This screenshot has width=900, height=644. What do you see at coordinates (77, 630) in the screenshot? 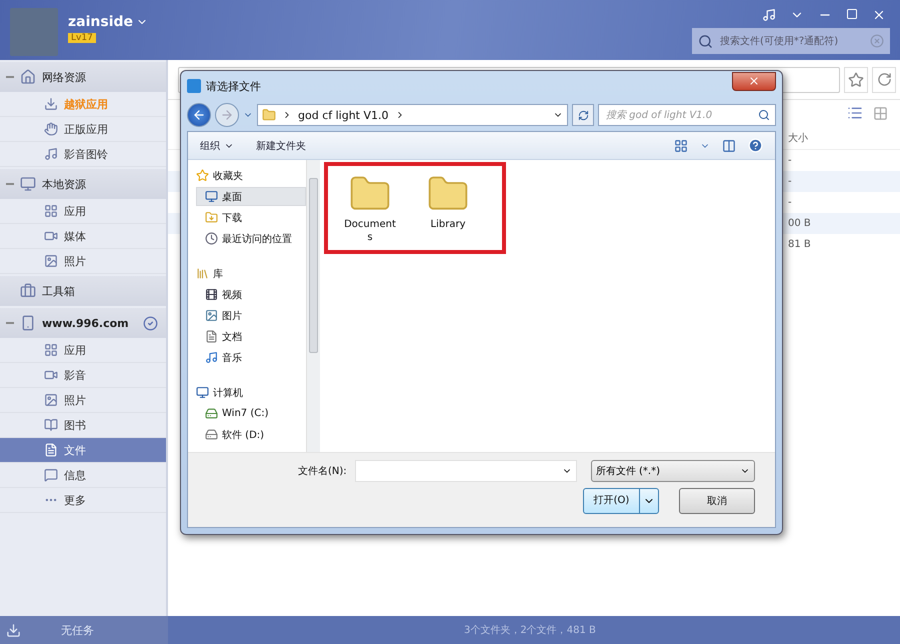
I see `task-status: 无任务` at bounding box center [77, 630].